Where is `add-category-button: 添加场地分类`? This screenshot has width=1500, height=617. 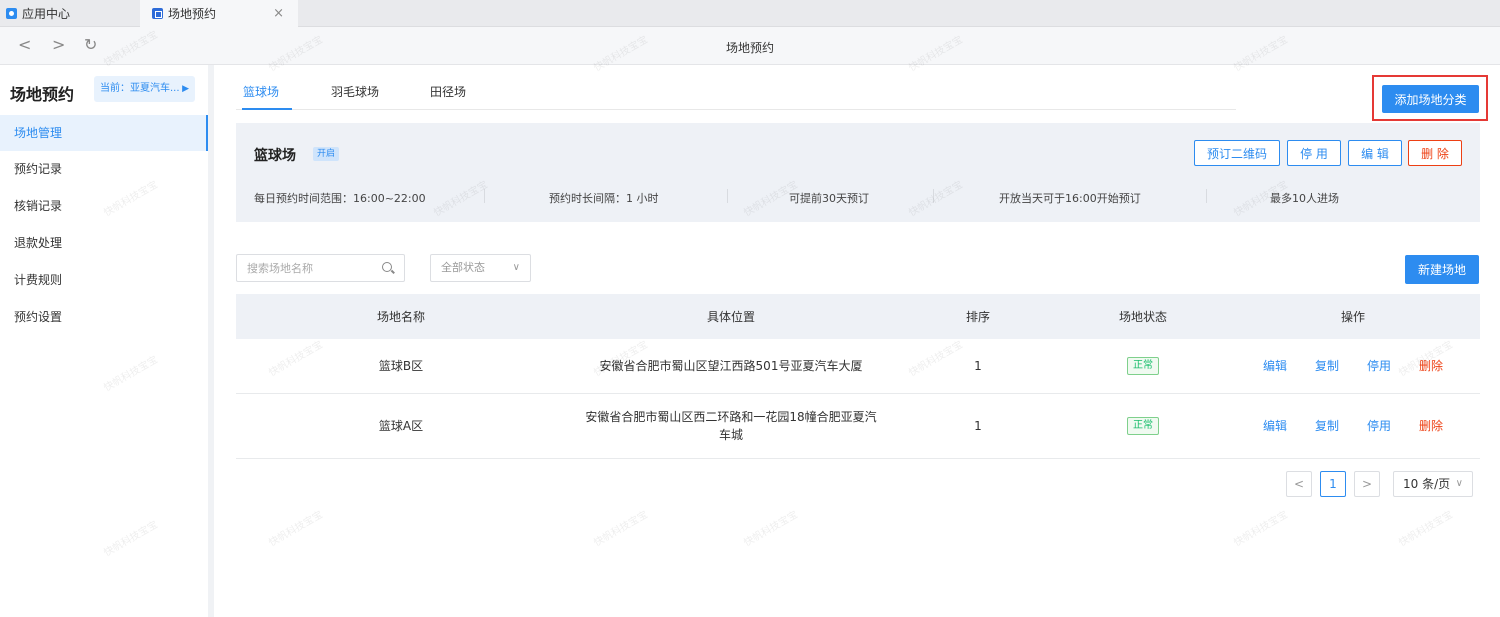
add-category-button: 添加场地分类 is located at coordinates (1430, 99).